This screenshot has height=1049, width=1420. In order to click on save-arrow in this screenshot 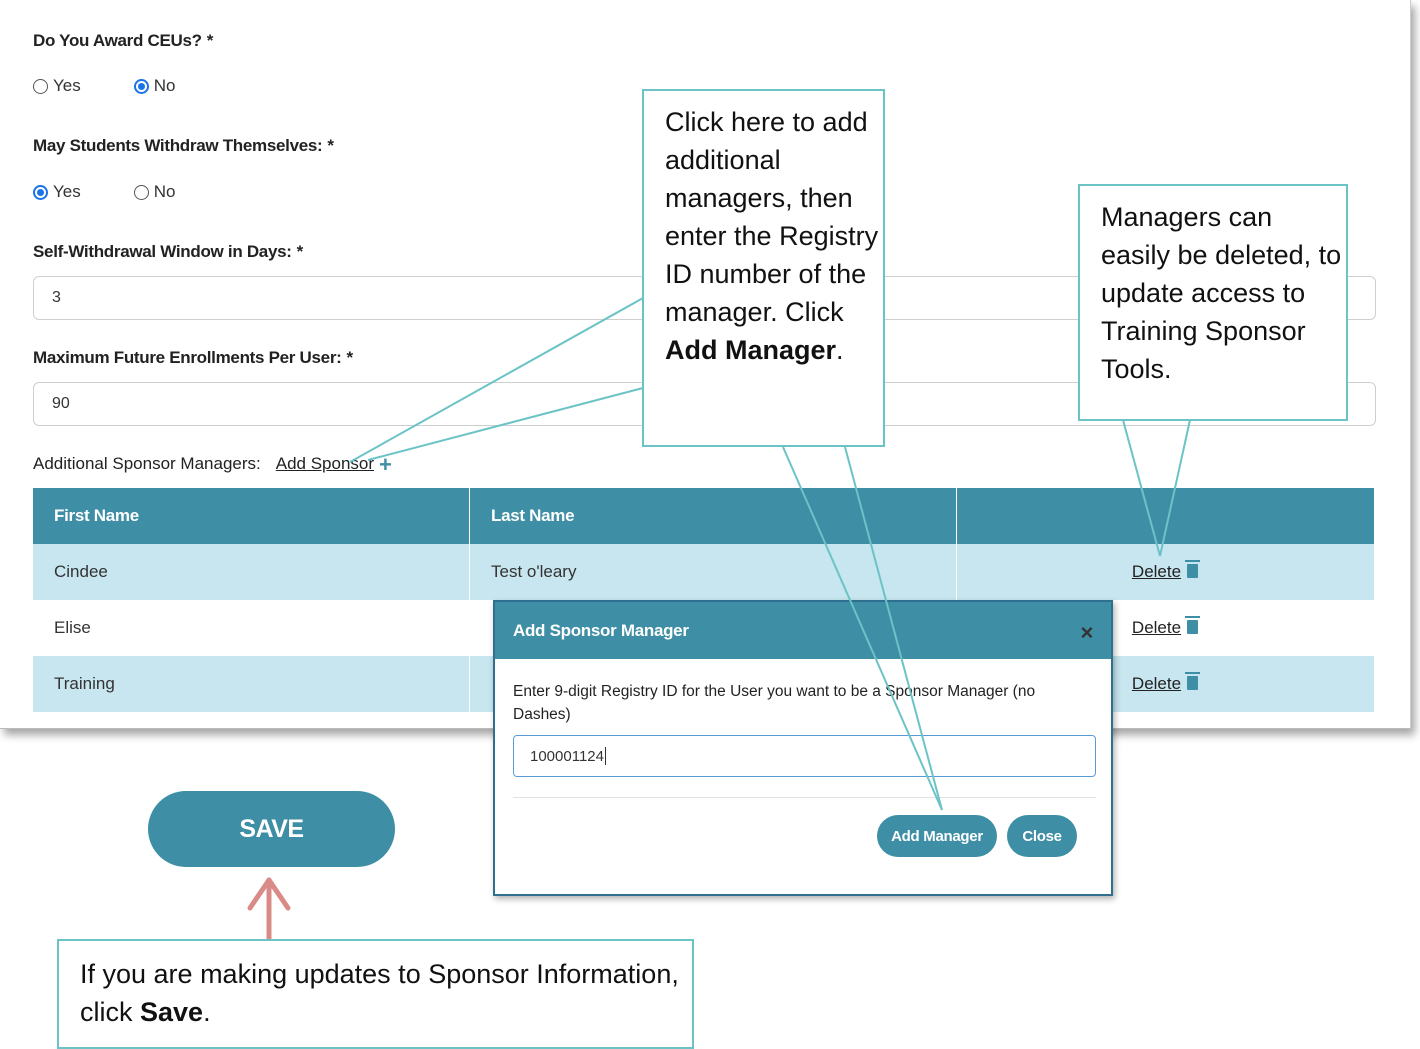, I will do `click(269, 909)`.